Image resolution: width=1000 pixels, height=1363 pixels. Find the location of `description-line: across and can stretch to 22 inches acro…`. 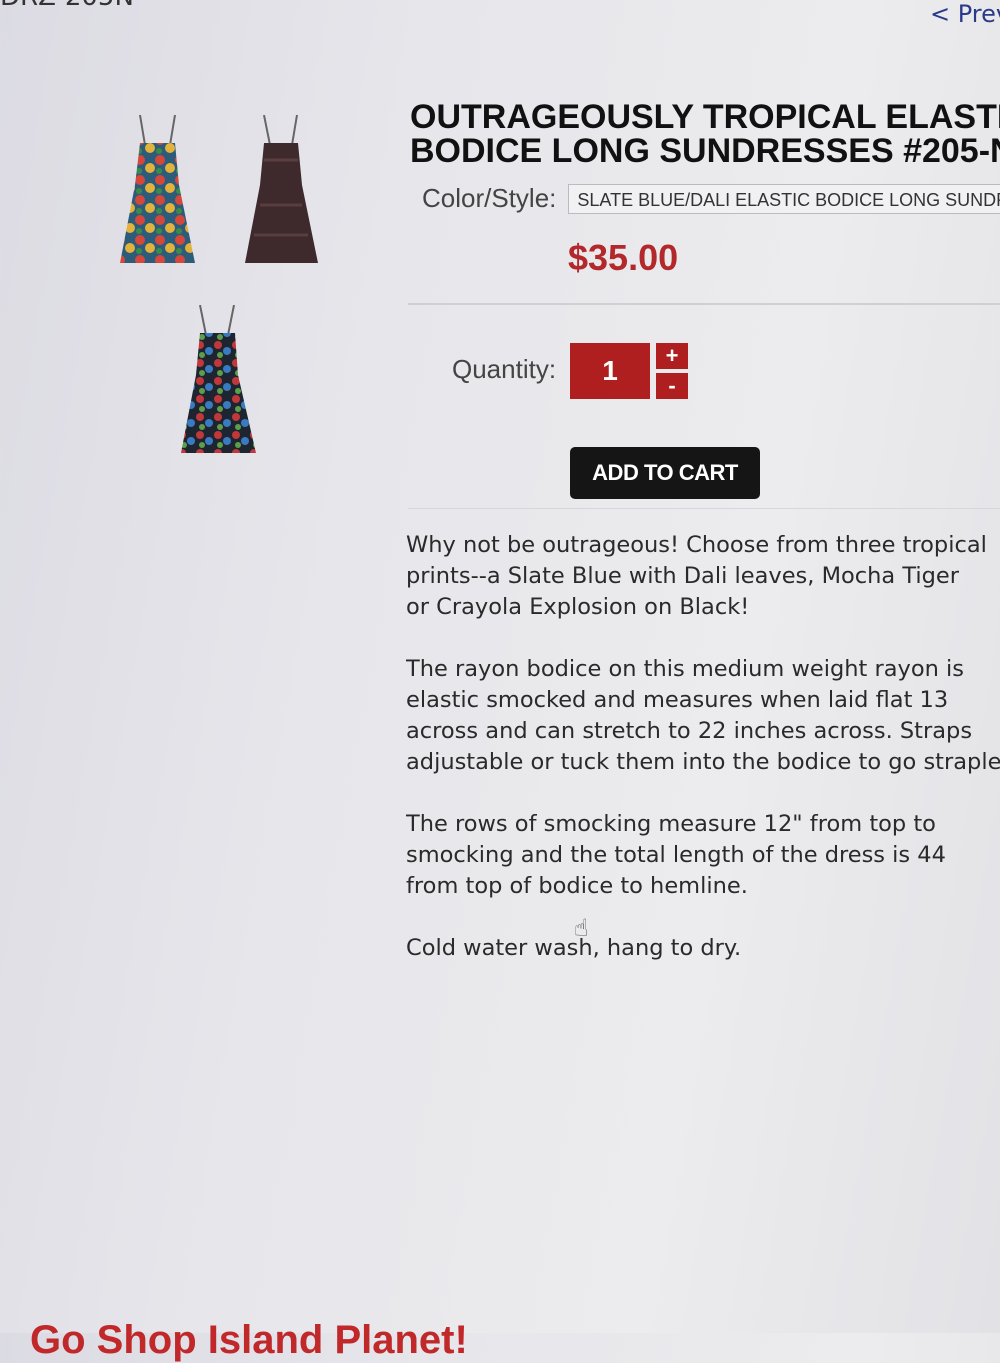

description-line: across and can stretch to 22 inches acro… is located at coordinates (689, 731).